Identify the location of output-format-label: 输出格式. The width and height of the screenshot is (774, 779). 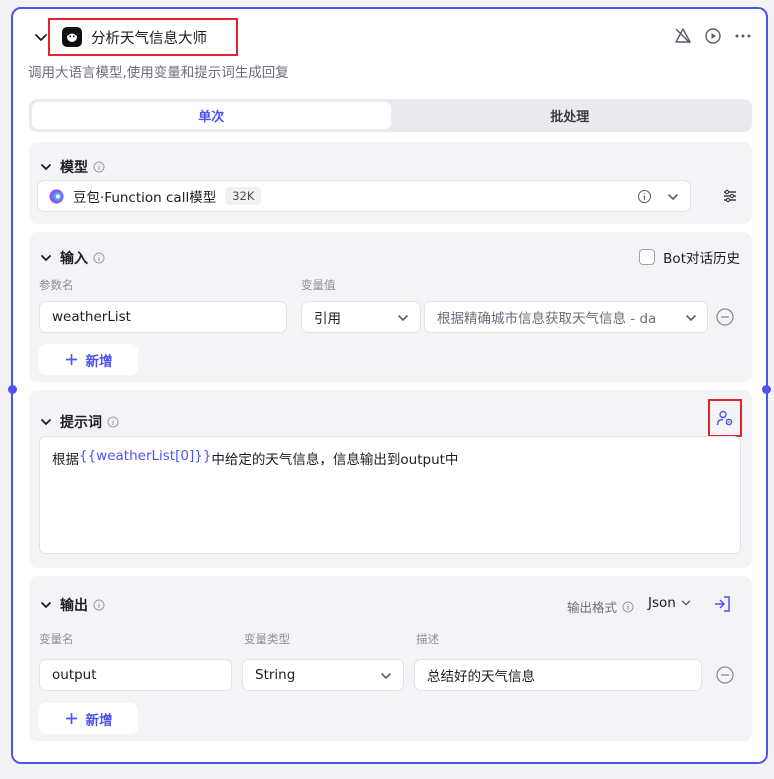
(592, 607).